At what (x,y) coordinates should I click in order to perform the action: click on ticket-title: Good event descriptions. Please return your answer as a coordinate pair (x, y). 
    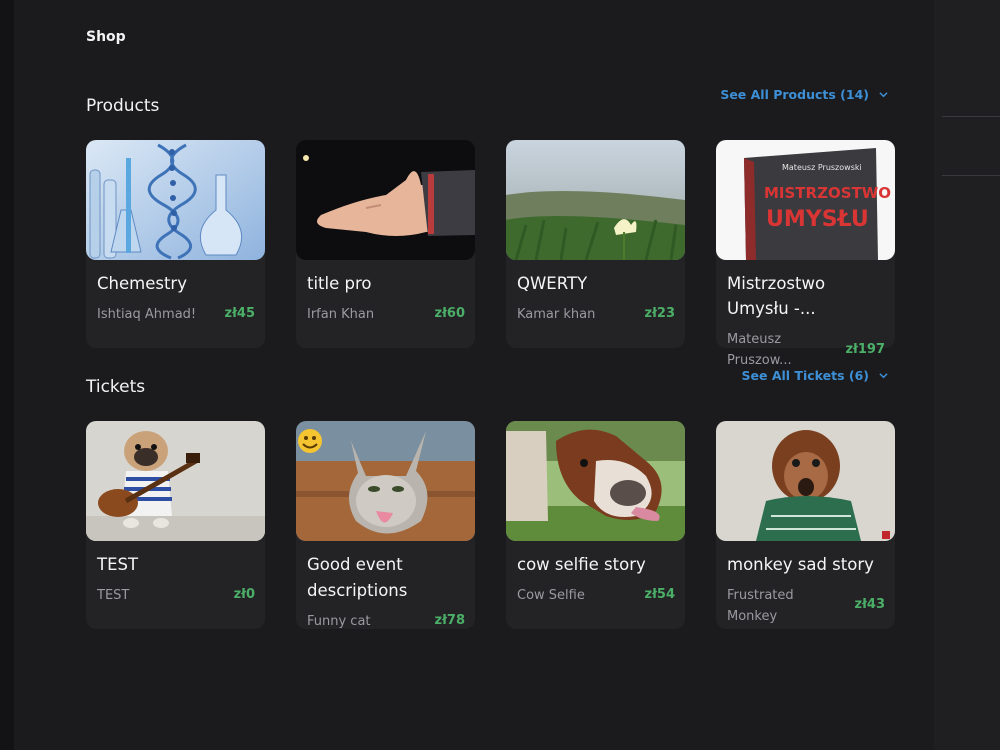
    Looking at the image, I should click on (357, 577).